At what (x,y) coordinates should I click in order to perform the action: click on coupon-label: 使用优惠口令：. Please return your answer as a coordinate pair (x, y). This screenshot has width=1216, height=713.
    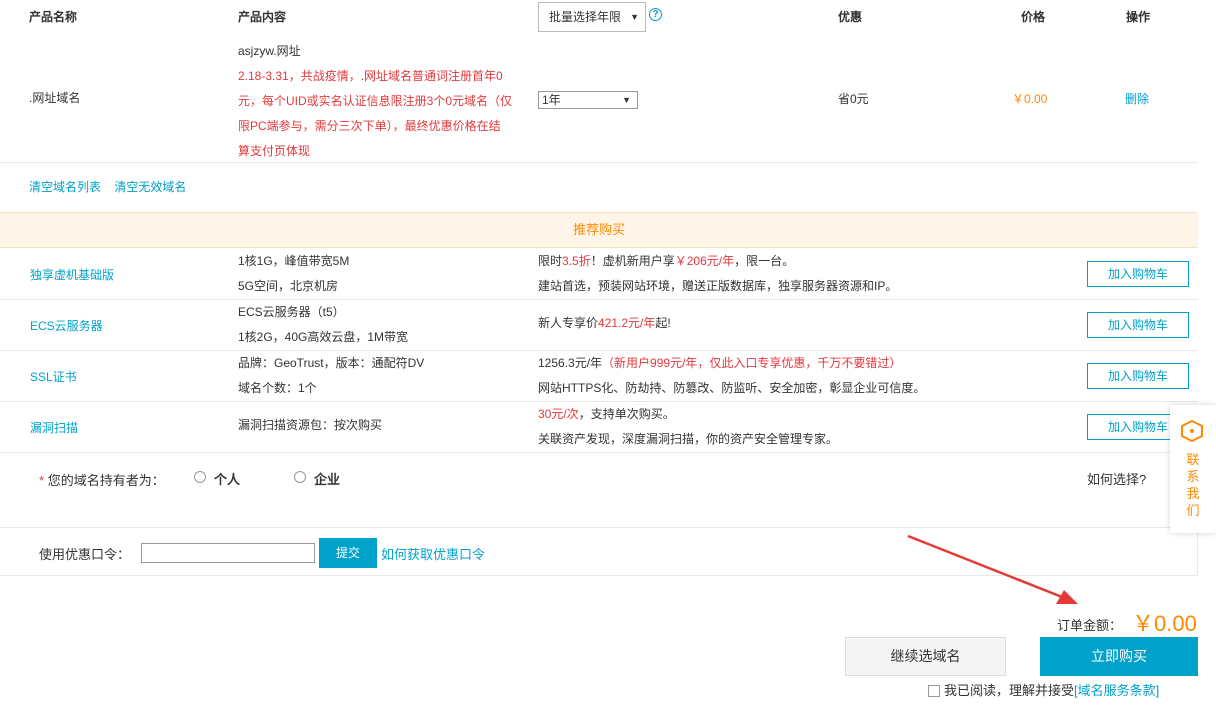
    Looking at the image, I should click on (85, 554).